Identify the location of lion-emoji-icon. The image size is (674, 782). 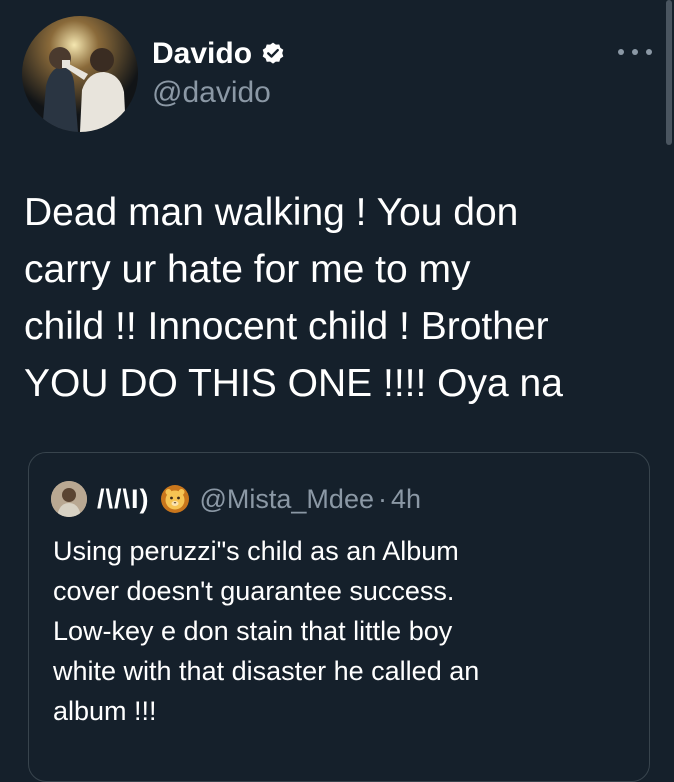
(174, 499).